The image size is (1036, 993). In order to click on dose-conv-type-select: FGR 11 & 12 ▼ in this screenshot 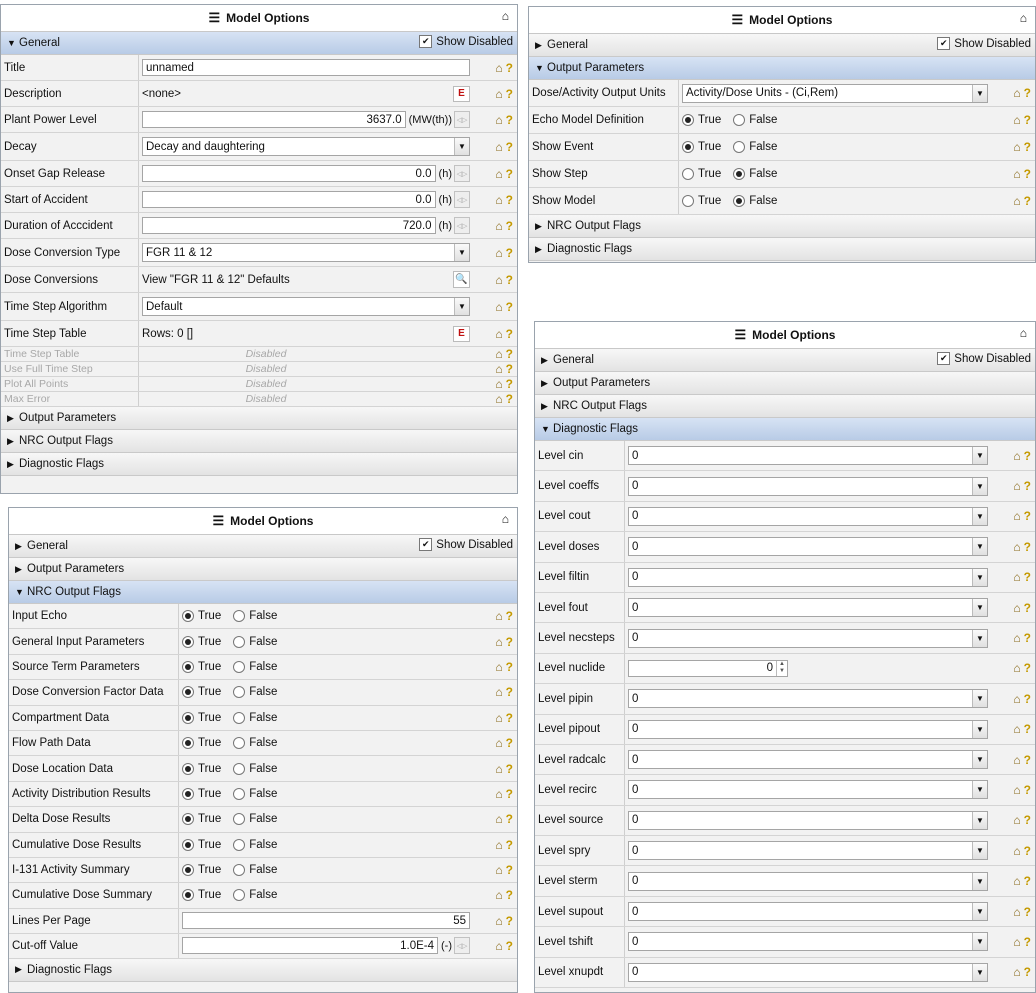, I will do `click(306, 252)`.